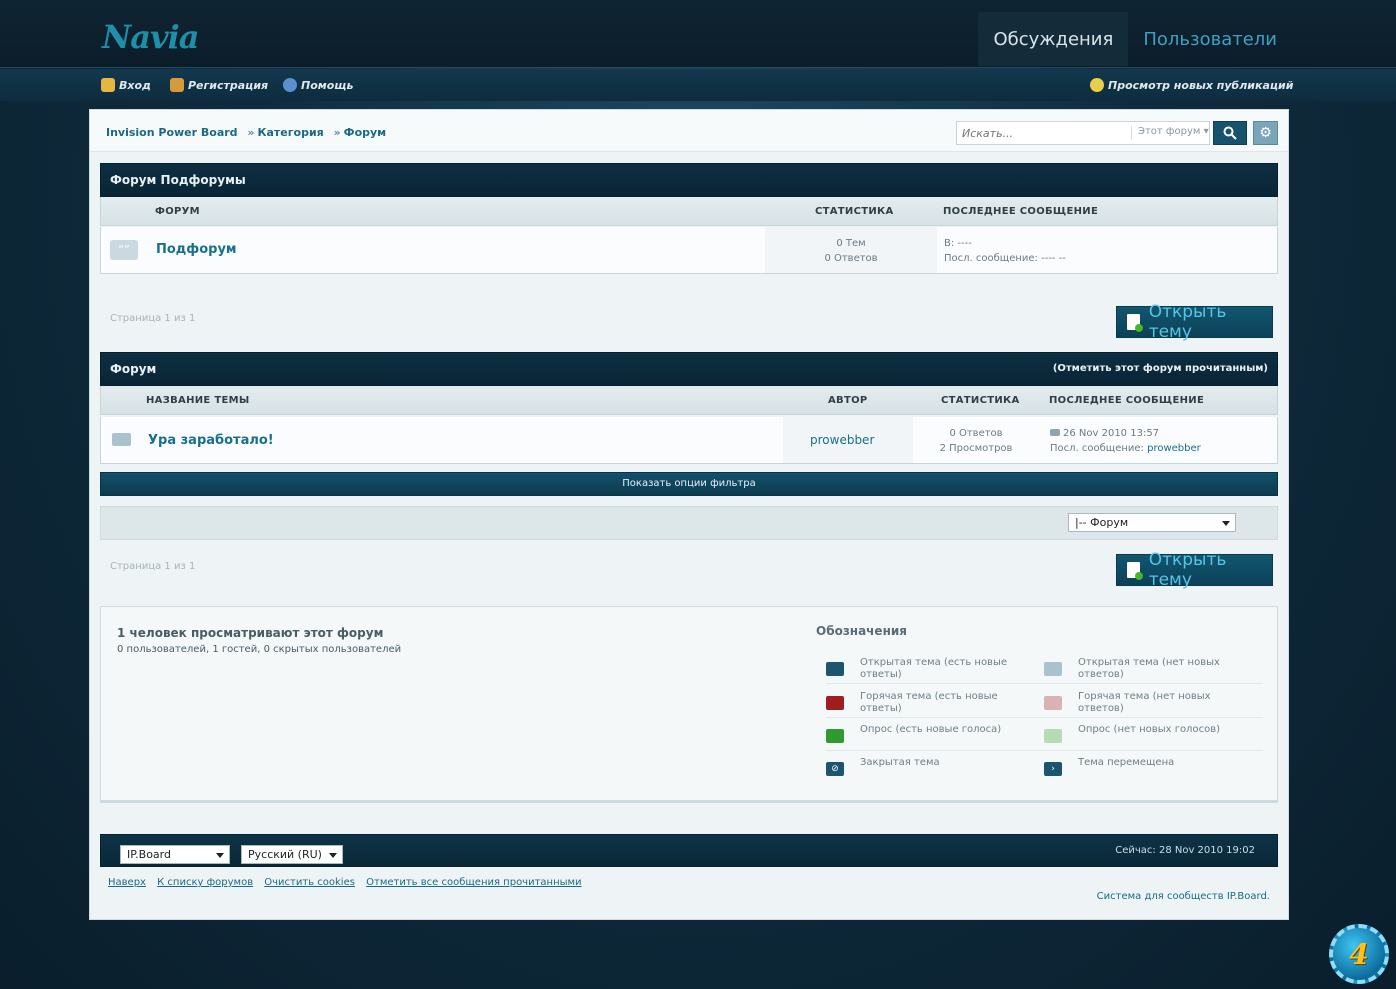 The image size is (1396, 989). I want to click on start-topic-button-bottom: Открыть тему, so click(1194, 570).